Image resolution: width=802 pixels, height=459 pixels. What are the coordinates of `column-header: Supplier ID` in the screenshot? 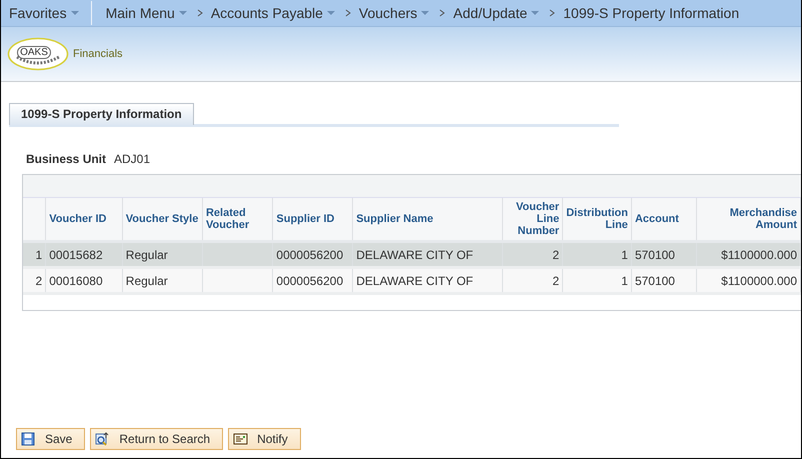 It's located at (305, 219).